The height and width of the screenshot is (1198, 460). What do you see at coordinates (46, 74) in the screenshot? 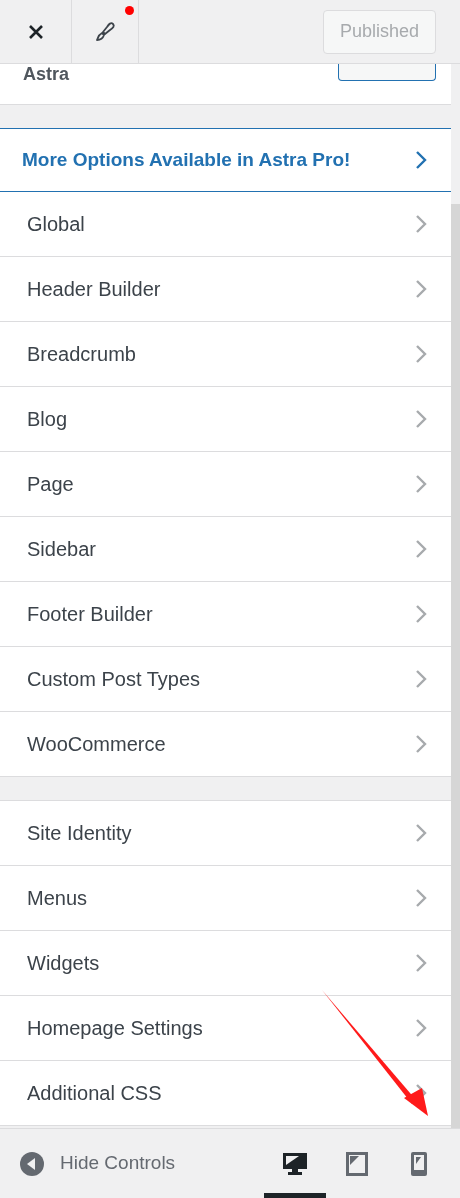
I see `theme-name: Astra` at bounding box center [46, 74].